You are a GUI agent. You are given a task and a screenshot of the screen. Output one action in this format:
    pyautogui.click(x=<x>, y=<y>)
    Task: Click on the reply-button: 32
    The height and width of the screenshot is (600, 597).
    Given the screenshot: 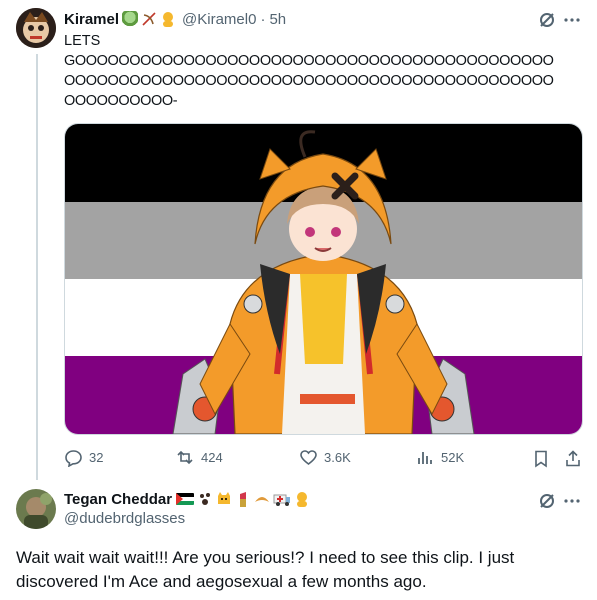 What is the action you would take?
    pyautogui.click(x=83, y=457)
    